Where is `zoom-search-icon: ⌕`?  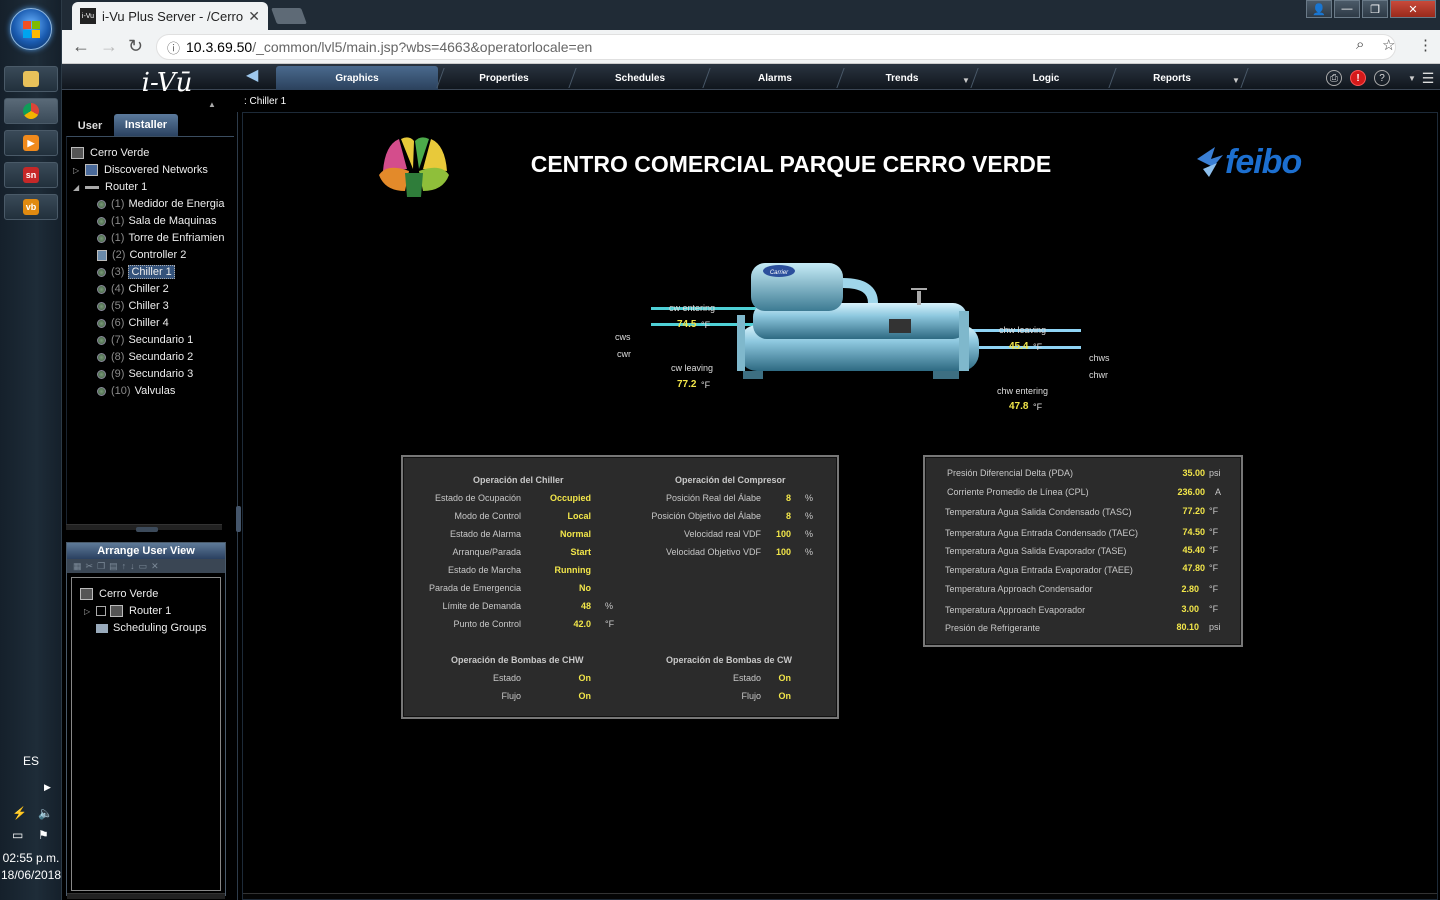
zoom-search-icon: ⌕ is located at coordinates (1360, 44).